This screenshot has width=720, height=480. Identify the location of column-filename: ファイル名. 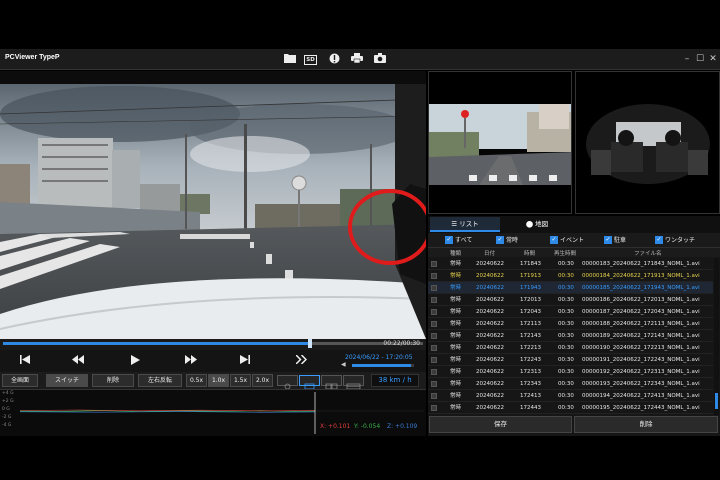
(648, 253).